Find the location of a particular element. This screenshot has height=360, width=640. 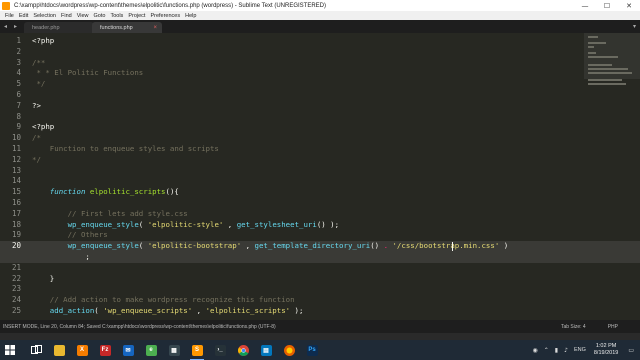

menu-edit: Edit is located at coordinates (23, 16).